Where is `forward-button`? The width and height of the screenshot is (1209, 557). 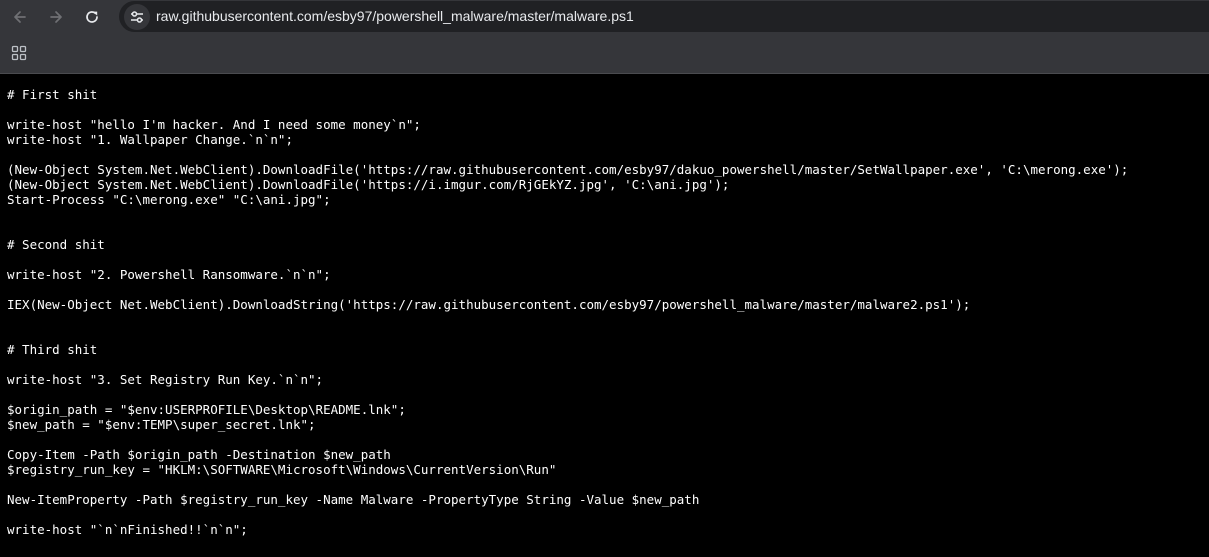 forward-button is located at coordinates (56, 17).